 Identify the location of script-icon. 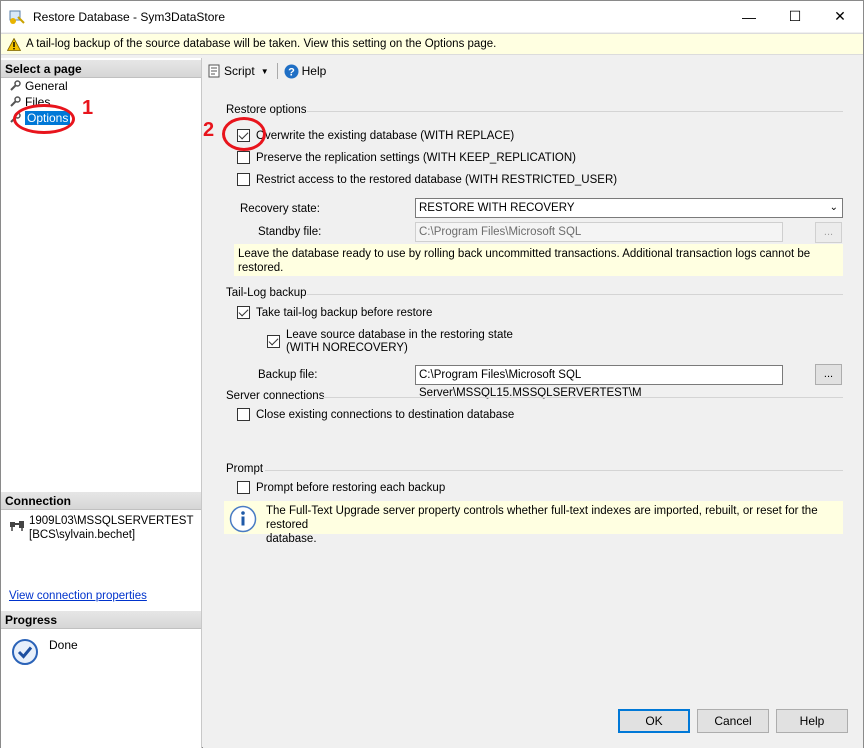
(214, 71).